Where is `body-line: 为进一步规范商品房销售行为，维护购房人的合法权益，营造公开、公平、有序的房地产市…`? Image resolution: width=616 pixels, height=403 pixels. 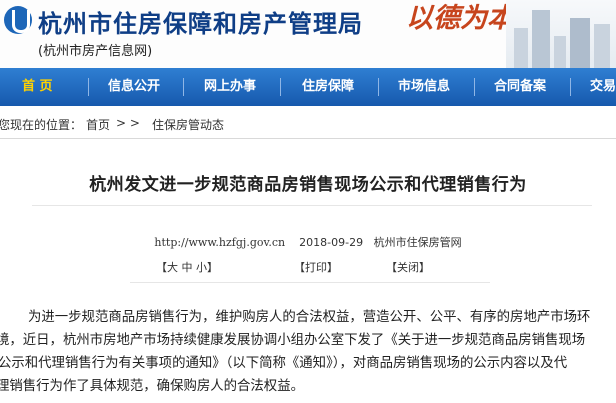 body-line: 为进一步规范商品房销售行为，维护购房人的合法权益，营造公开、公平、有序的房地产市… is located at coordinates (309, 317).